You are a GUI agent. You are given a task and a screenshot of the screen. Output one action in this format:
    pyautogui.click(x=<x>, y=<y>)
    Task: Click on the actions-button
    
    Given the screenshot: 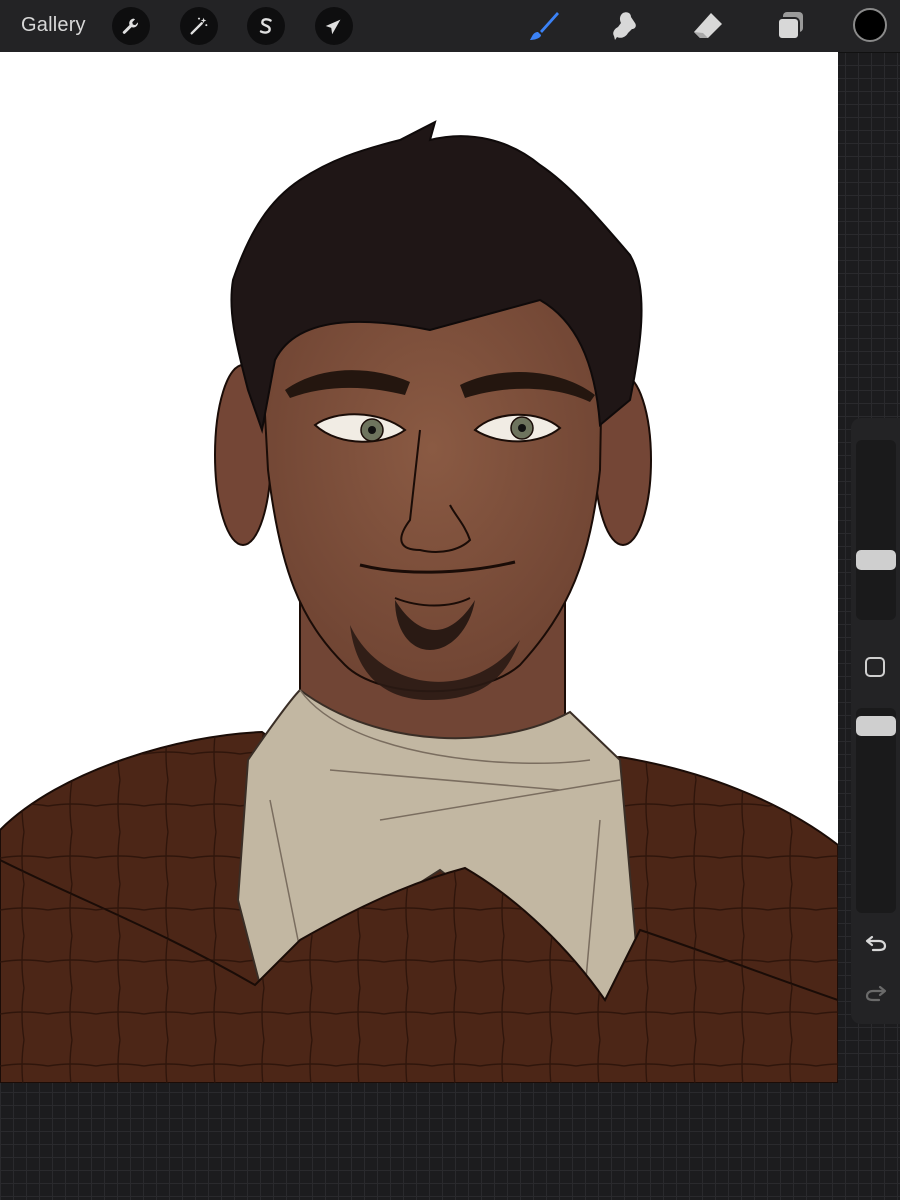 What is the action you would take?
    pyautogui.click(x=131, y=26)
    